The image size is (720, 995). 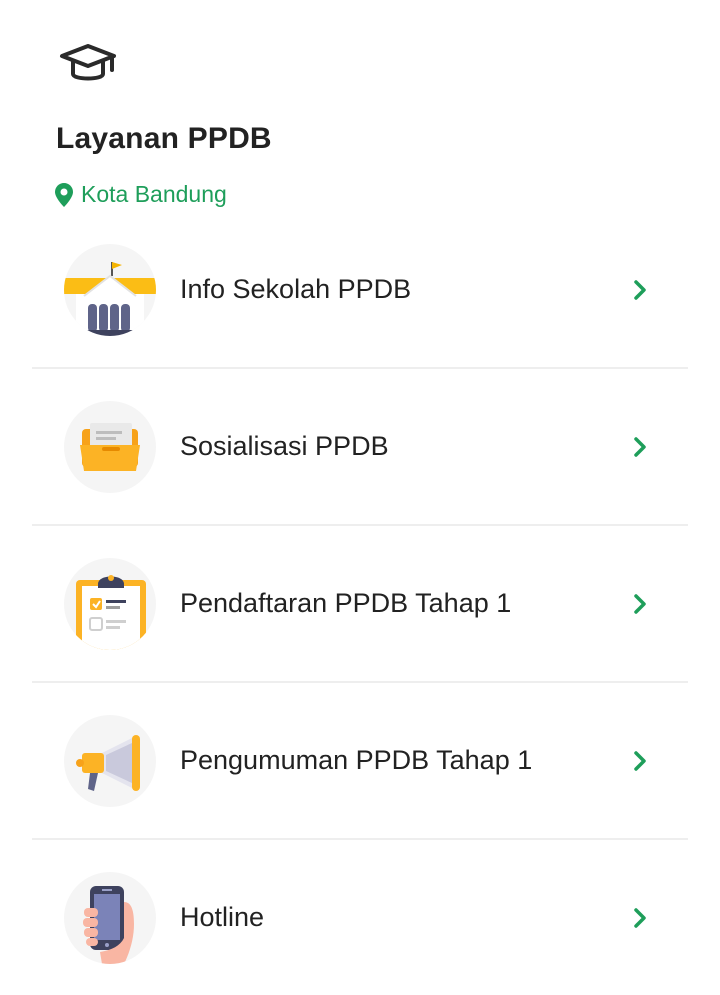 What do you see at coordinates (360, 917) in the screenshot?
I see `menu-item-hotline: Hotline` at bounding box center [360, 917].